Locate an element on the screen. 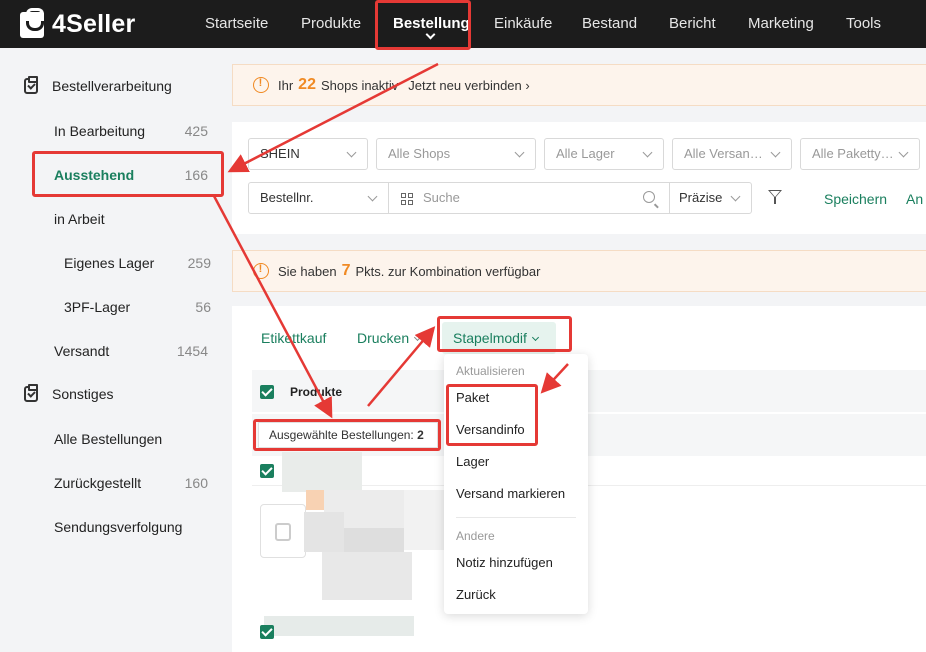  count-eigenes-lager: 259 is located at coordinates (199, 263).